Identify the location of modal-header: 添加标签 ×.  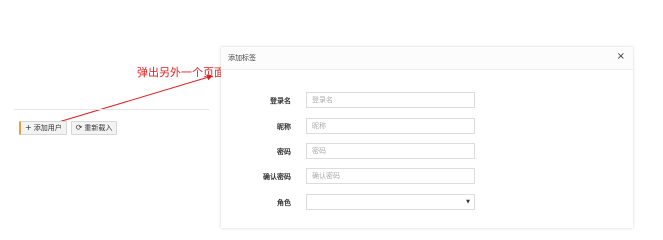
(427, 58).